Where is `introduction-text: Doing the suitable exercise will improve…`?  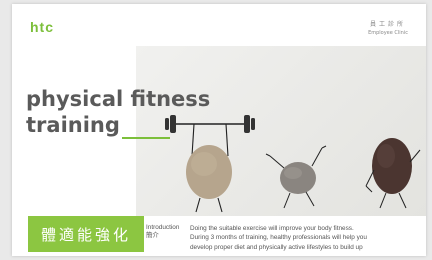
introduction-text: Doing the suitable exercise will improve… is located at coordinates (305, 238).